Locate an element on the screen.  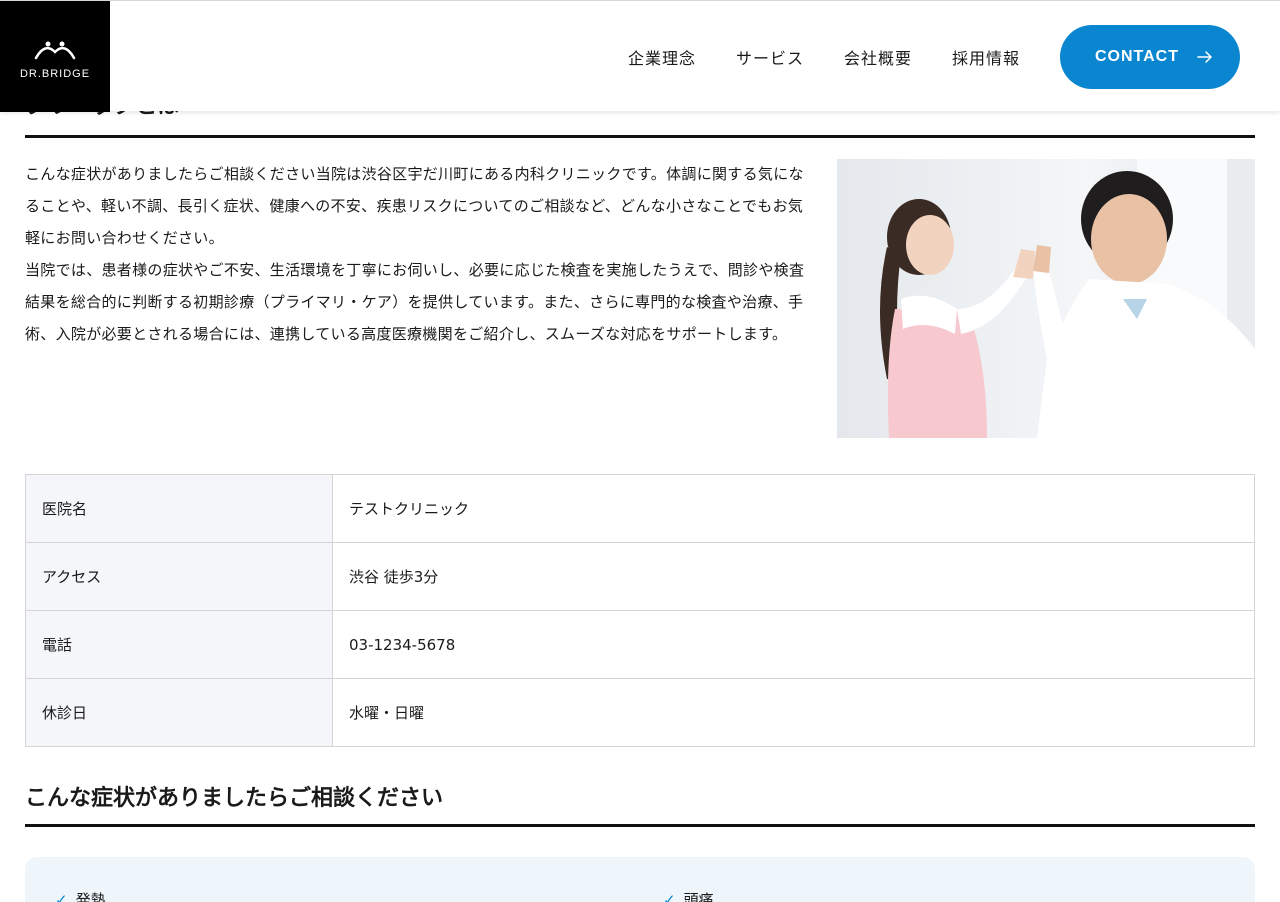
row-label: 休診日 is located at coordinates (179, 712).